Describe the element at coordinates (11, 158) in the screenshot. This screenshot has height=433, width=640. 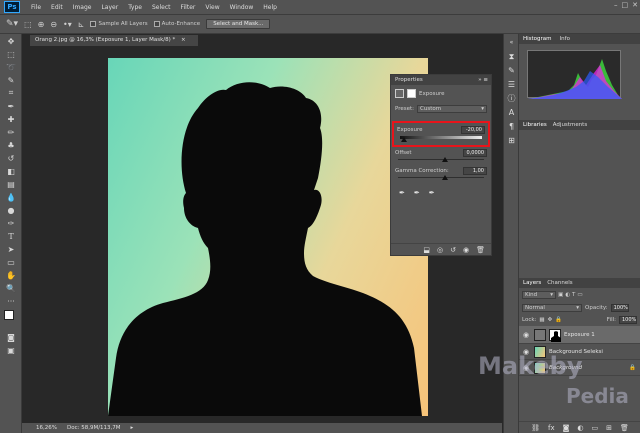
I see `history-brush-tool-icon: ↺` at that location.